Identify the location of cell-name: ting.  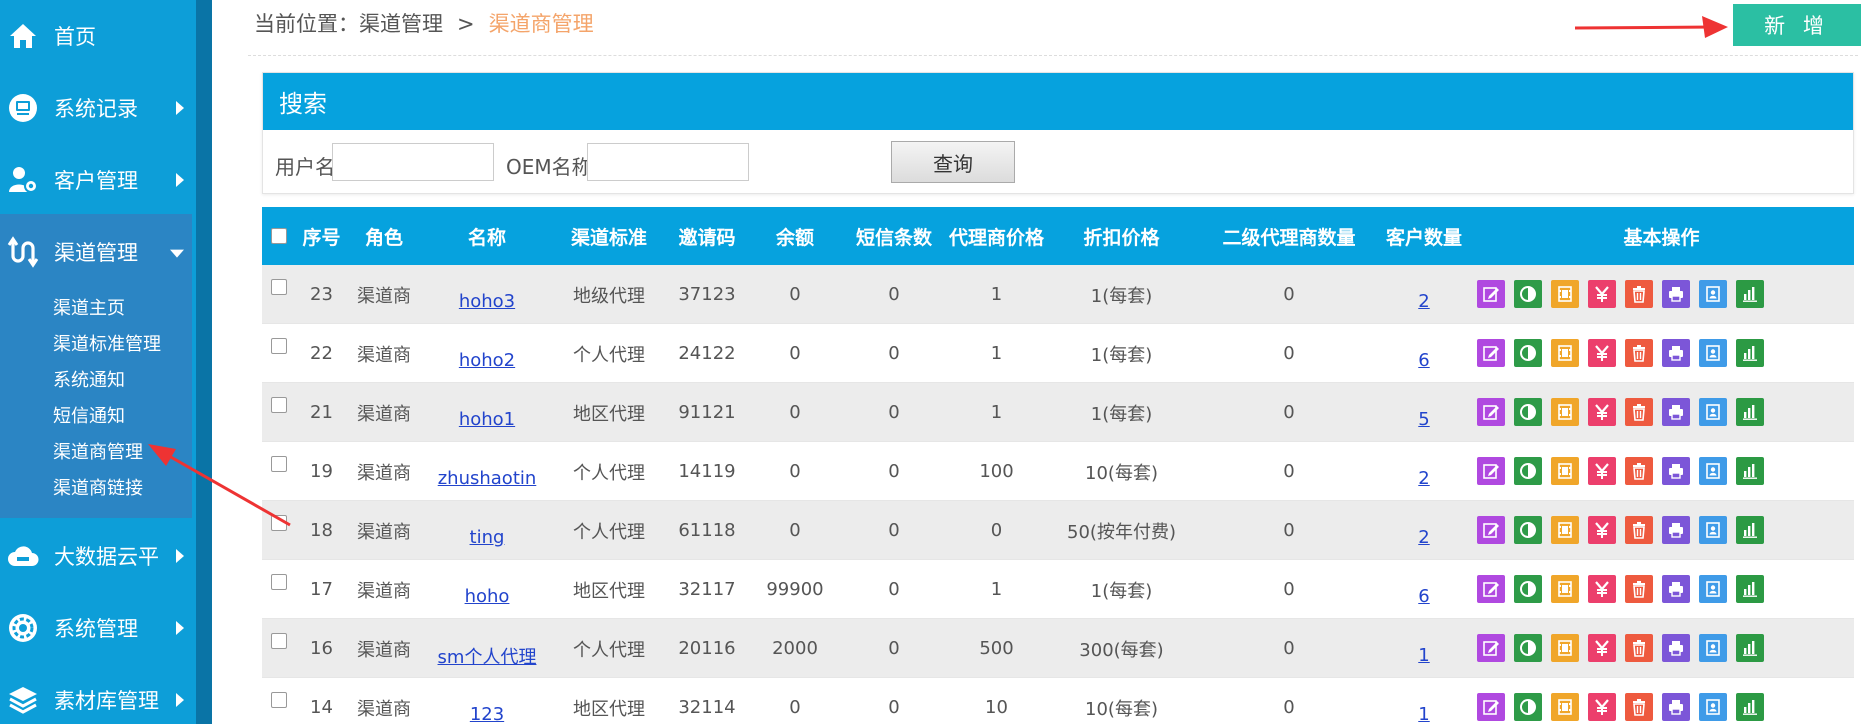
(487, 530).